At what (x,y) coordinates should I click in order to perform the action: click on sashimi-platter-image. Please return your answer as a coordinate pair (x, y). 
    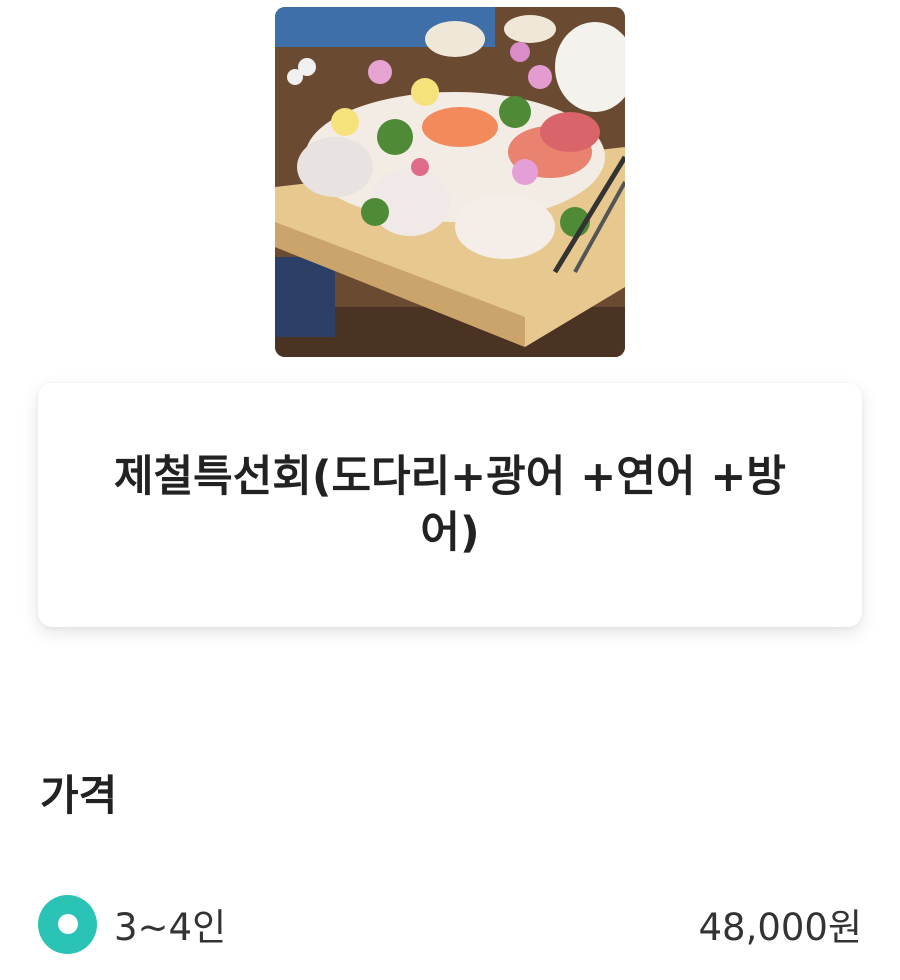
    Looking at the image, I should click on (450, 182).